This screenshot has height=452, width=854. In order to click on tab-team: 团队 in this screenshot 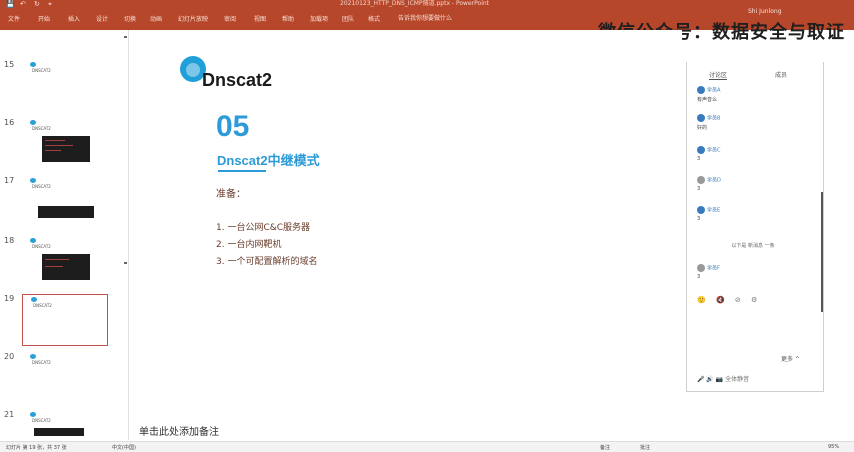, I will do `click(348, 18)`.